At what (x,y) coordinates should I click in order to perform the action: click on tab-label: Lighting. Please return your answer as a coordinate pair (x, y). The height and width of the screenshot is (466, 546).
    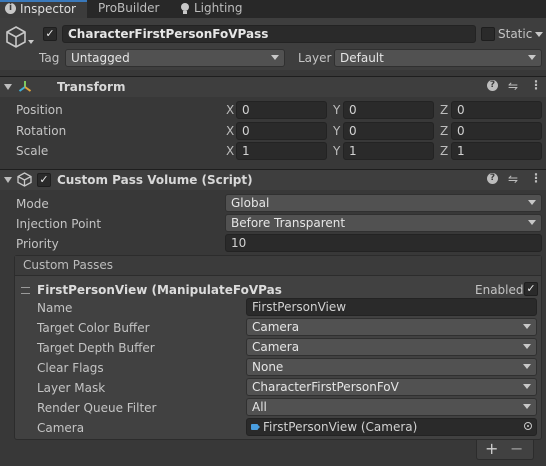
    Looking at the image, I should click on (218, 8).